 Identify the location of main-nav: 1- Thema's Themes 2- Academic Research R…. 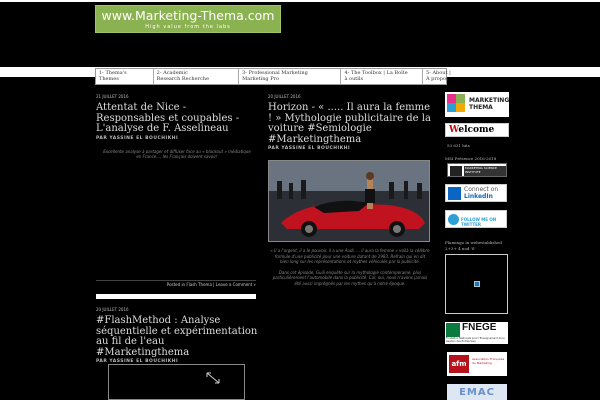
(273, 76).